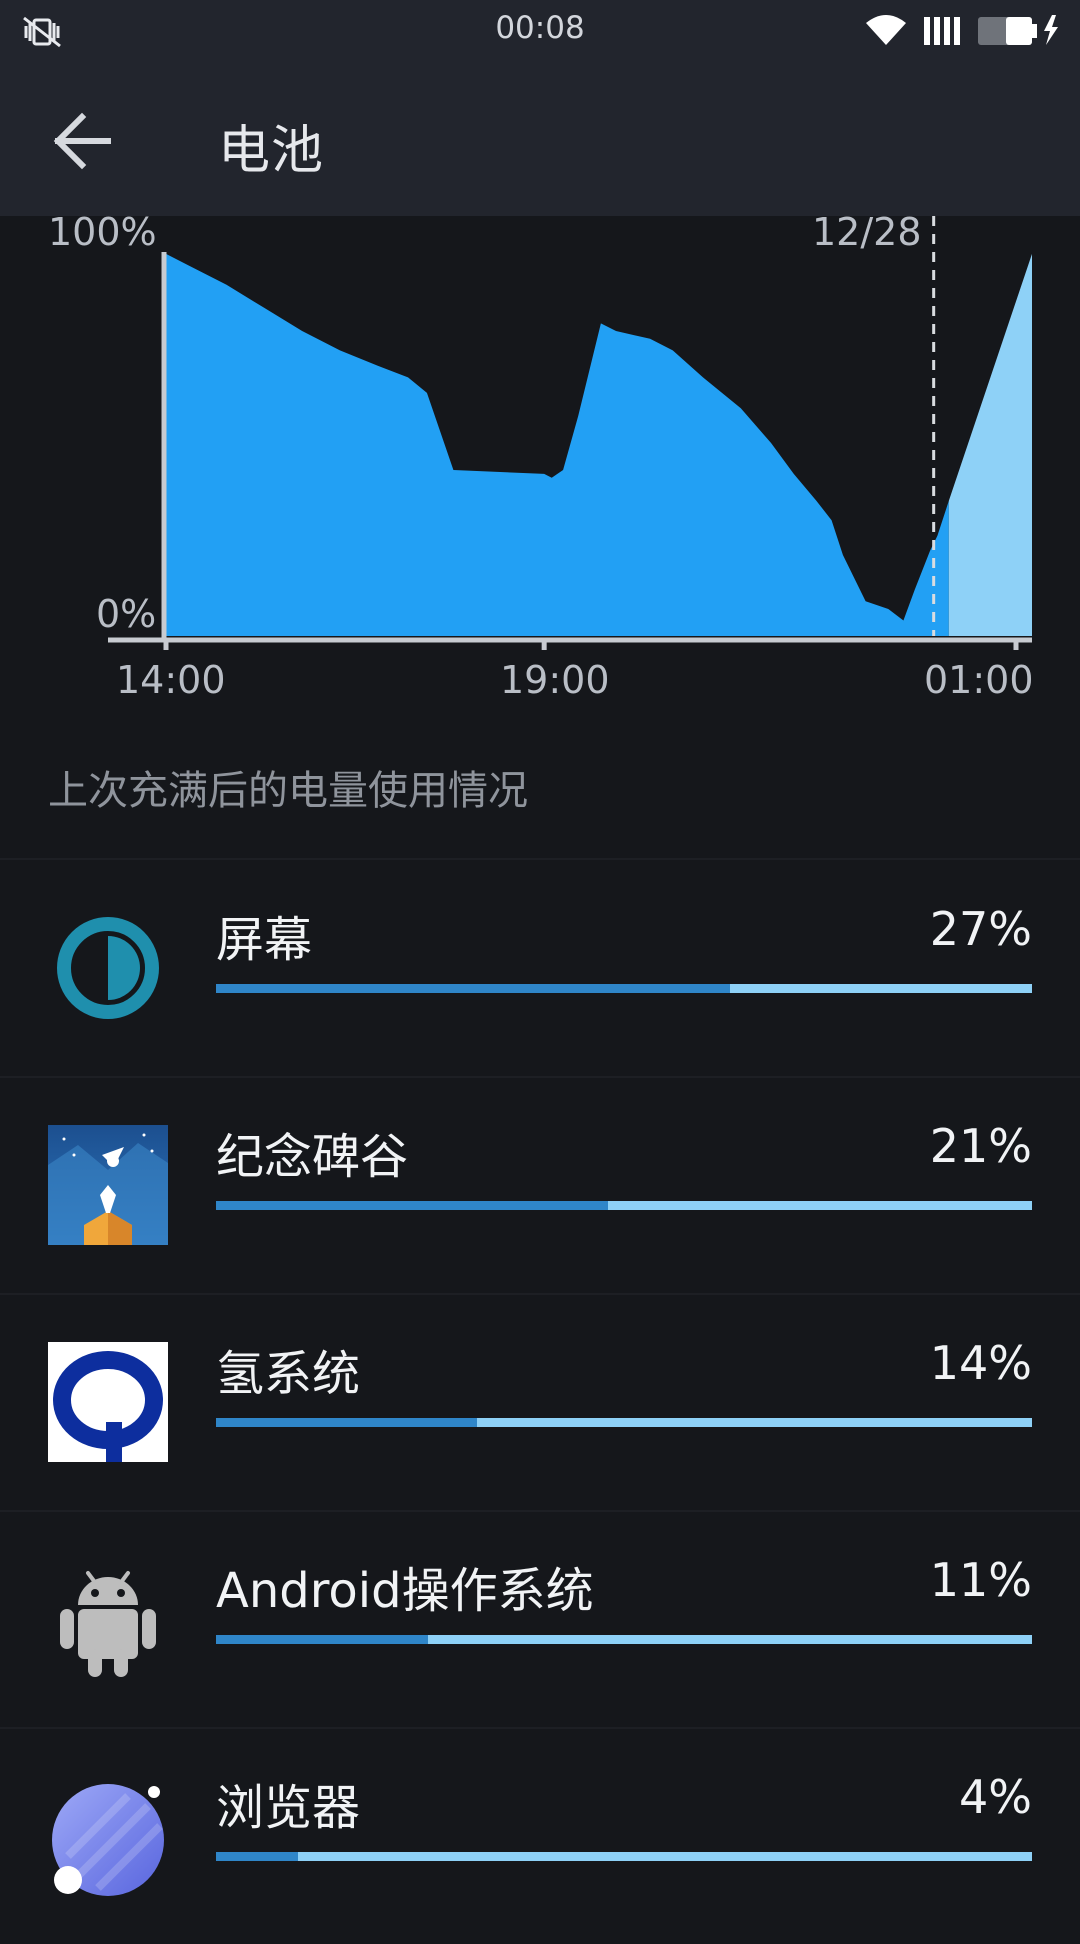 This screenshot has width=1080, height=1944. I want to click on android-robot-icon, so click(108, 1619).